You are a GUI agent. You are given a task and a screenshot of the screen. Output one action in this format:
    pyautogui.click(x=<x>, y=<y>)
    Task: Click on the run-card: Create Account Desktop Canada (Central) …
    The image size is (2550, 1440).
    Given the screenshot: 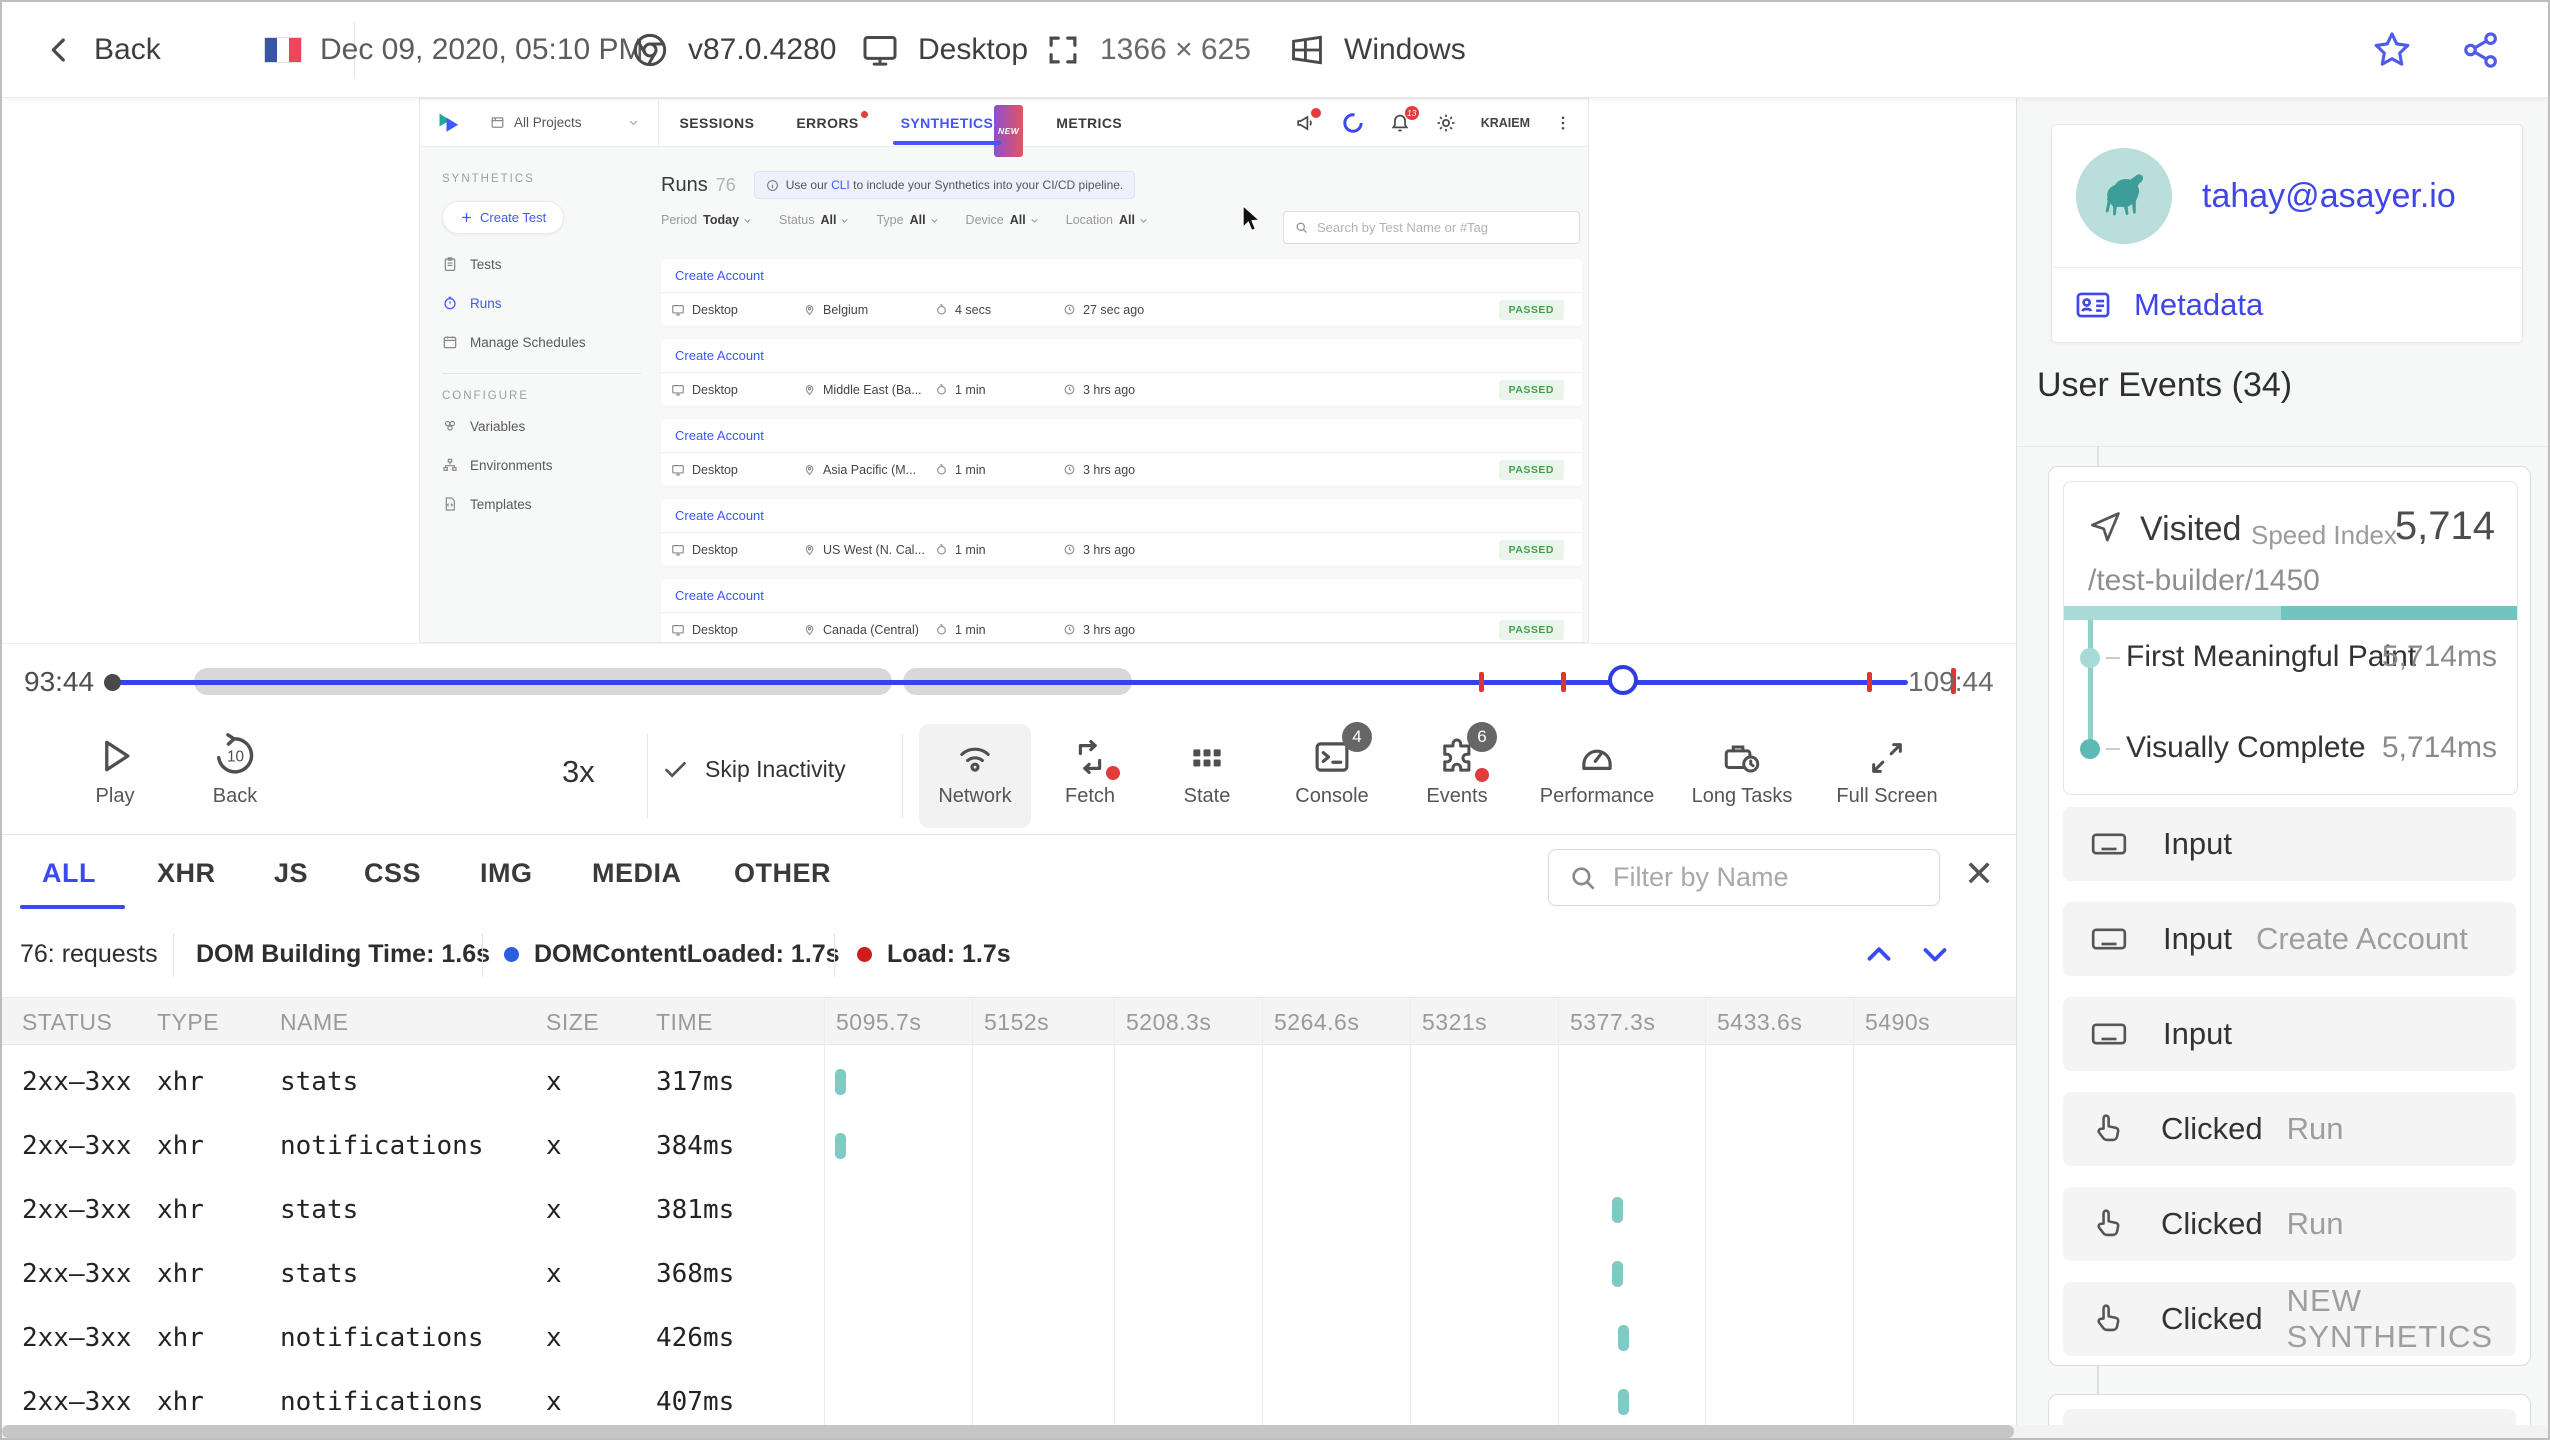 What is the action you would take?
    pyautogui.click(x=1121, y=610)
    